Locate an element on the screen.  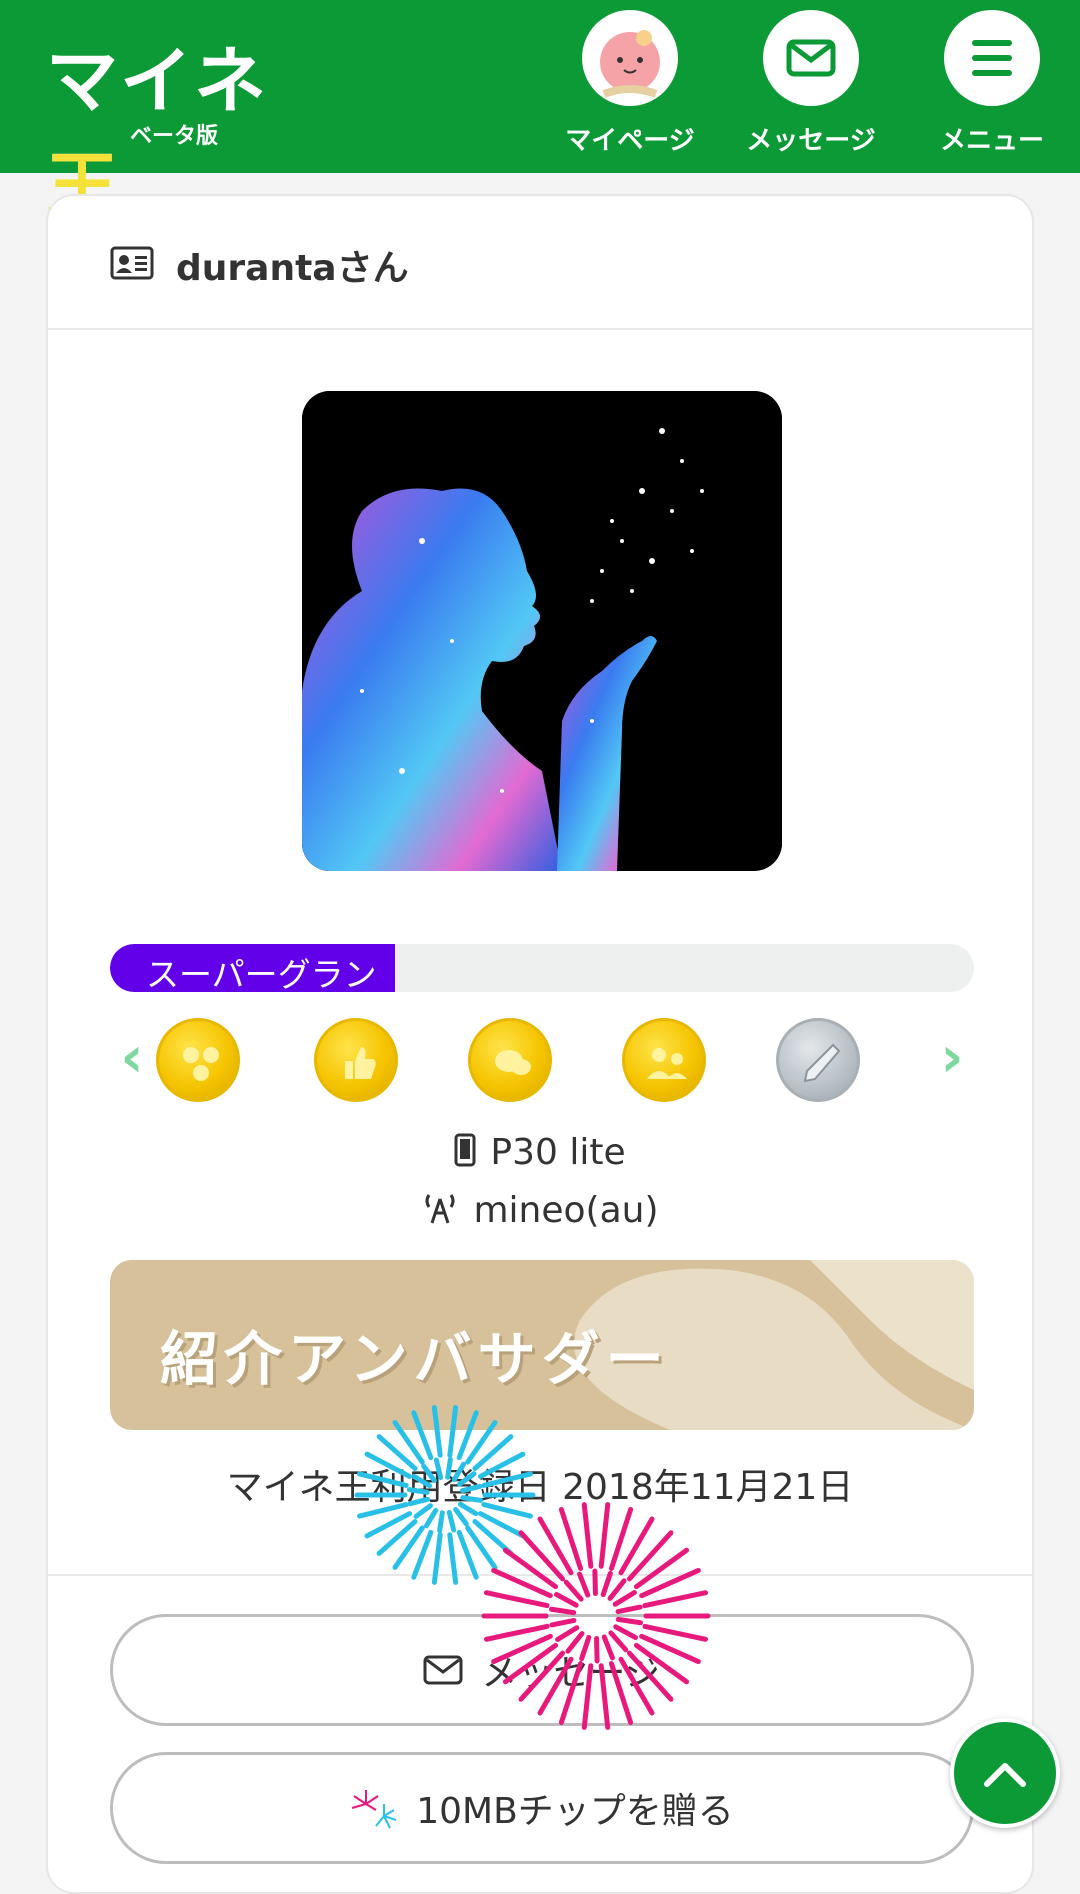
badge-carousel: ‹ › is located at coordinates (542, 1060).